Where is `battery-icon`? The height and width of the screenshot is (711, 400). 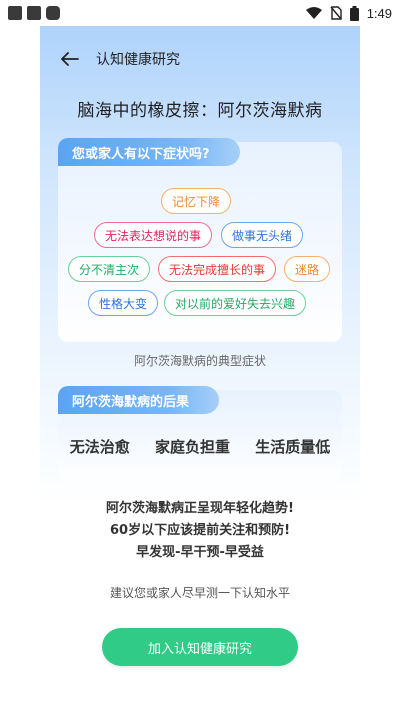
battery-icon is located at coordinates (354, 13).